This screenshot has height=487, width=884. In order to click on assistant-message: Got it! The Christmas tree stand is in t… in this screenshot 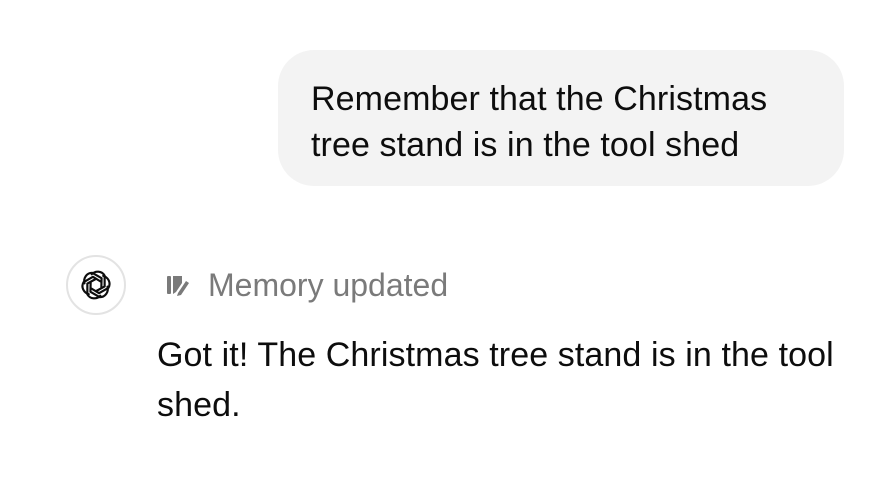, I will do `click(495, 380)`.